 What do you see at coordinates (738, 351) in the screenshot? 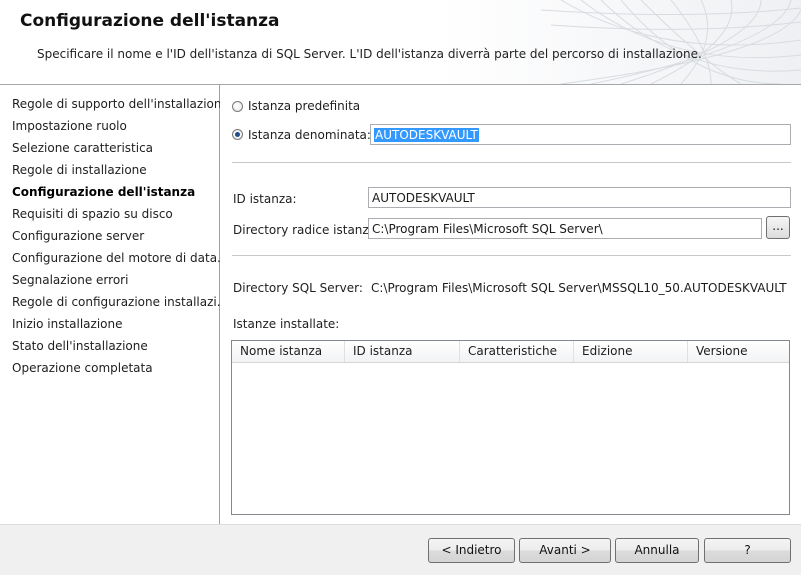
I see `column-header-version: Versione` at bounding box center [738, 351].